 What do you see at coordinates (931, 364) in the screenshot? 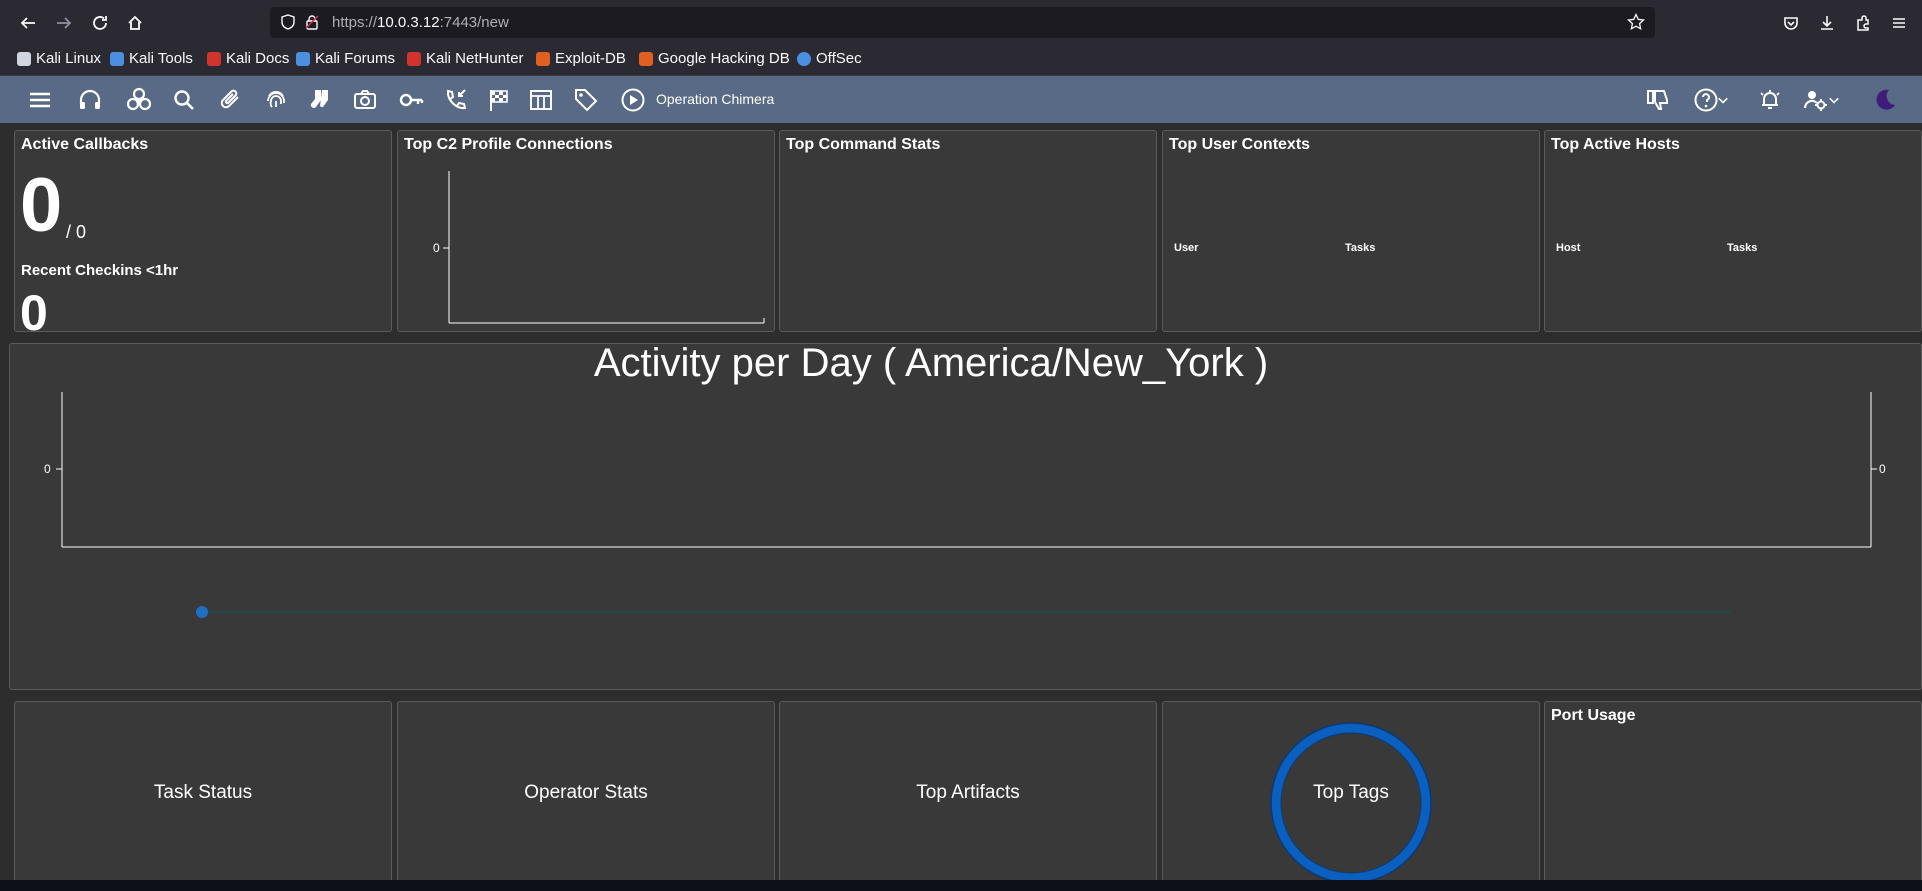
I see `activity-title: Activity per Day ( America/New_York )` at bounding box center [931, 364].